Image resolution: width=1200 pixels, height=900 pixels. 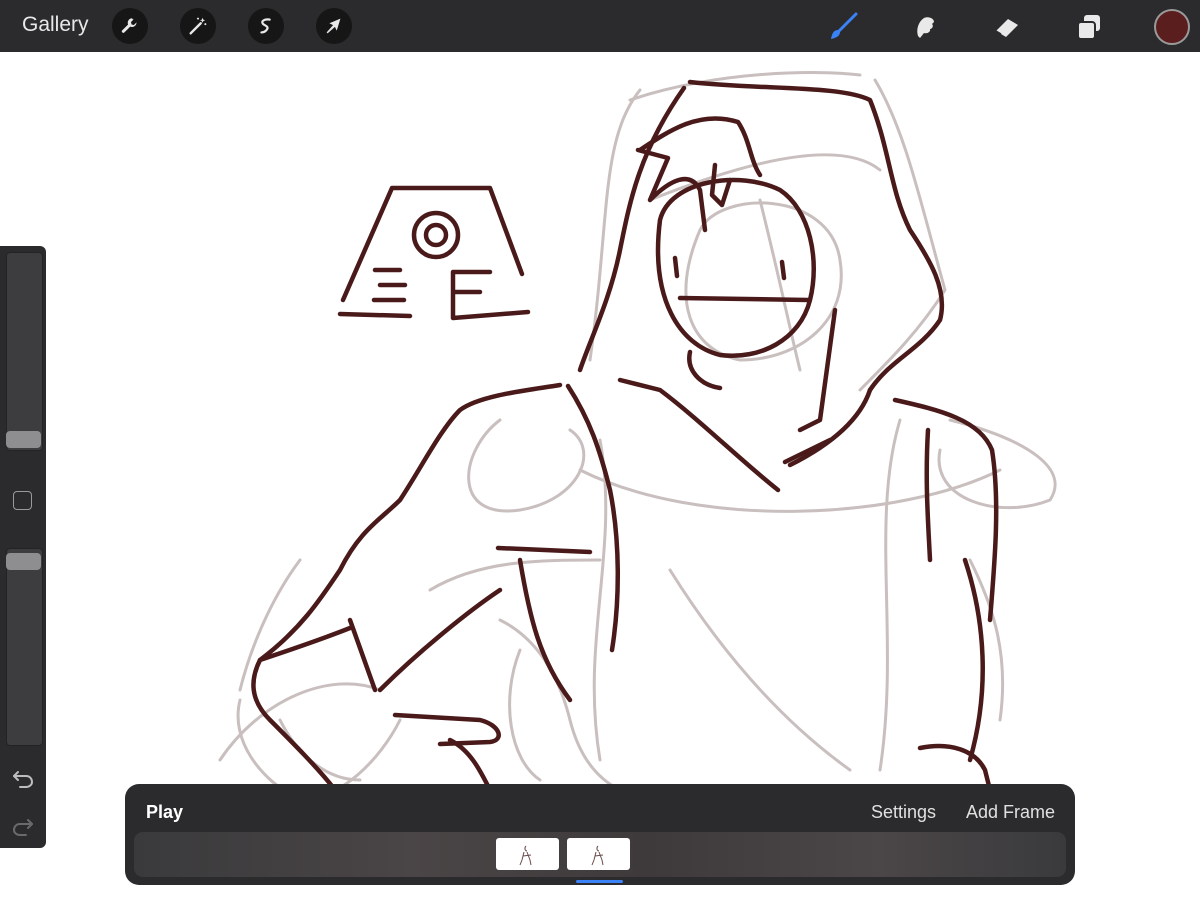 I want to click on frame-1-preview, so click(x=525, y=855).